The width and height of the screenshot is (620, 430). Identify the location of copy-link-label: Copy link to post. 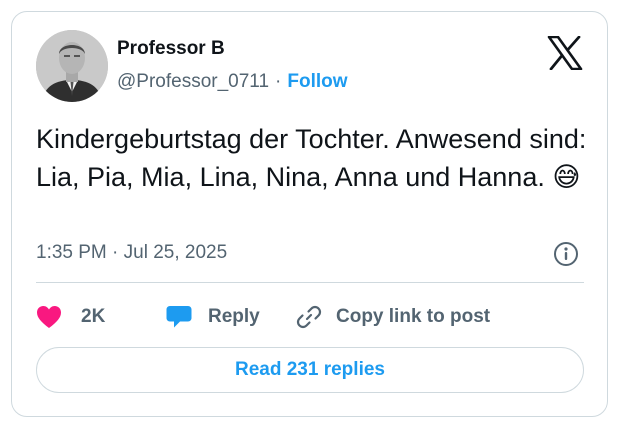
(413, 316).